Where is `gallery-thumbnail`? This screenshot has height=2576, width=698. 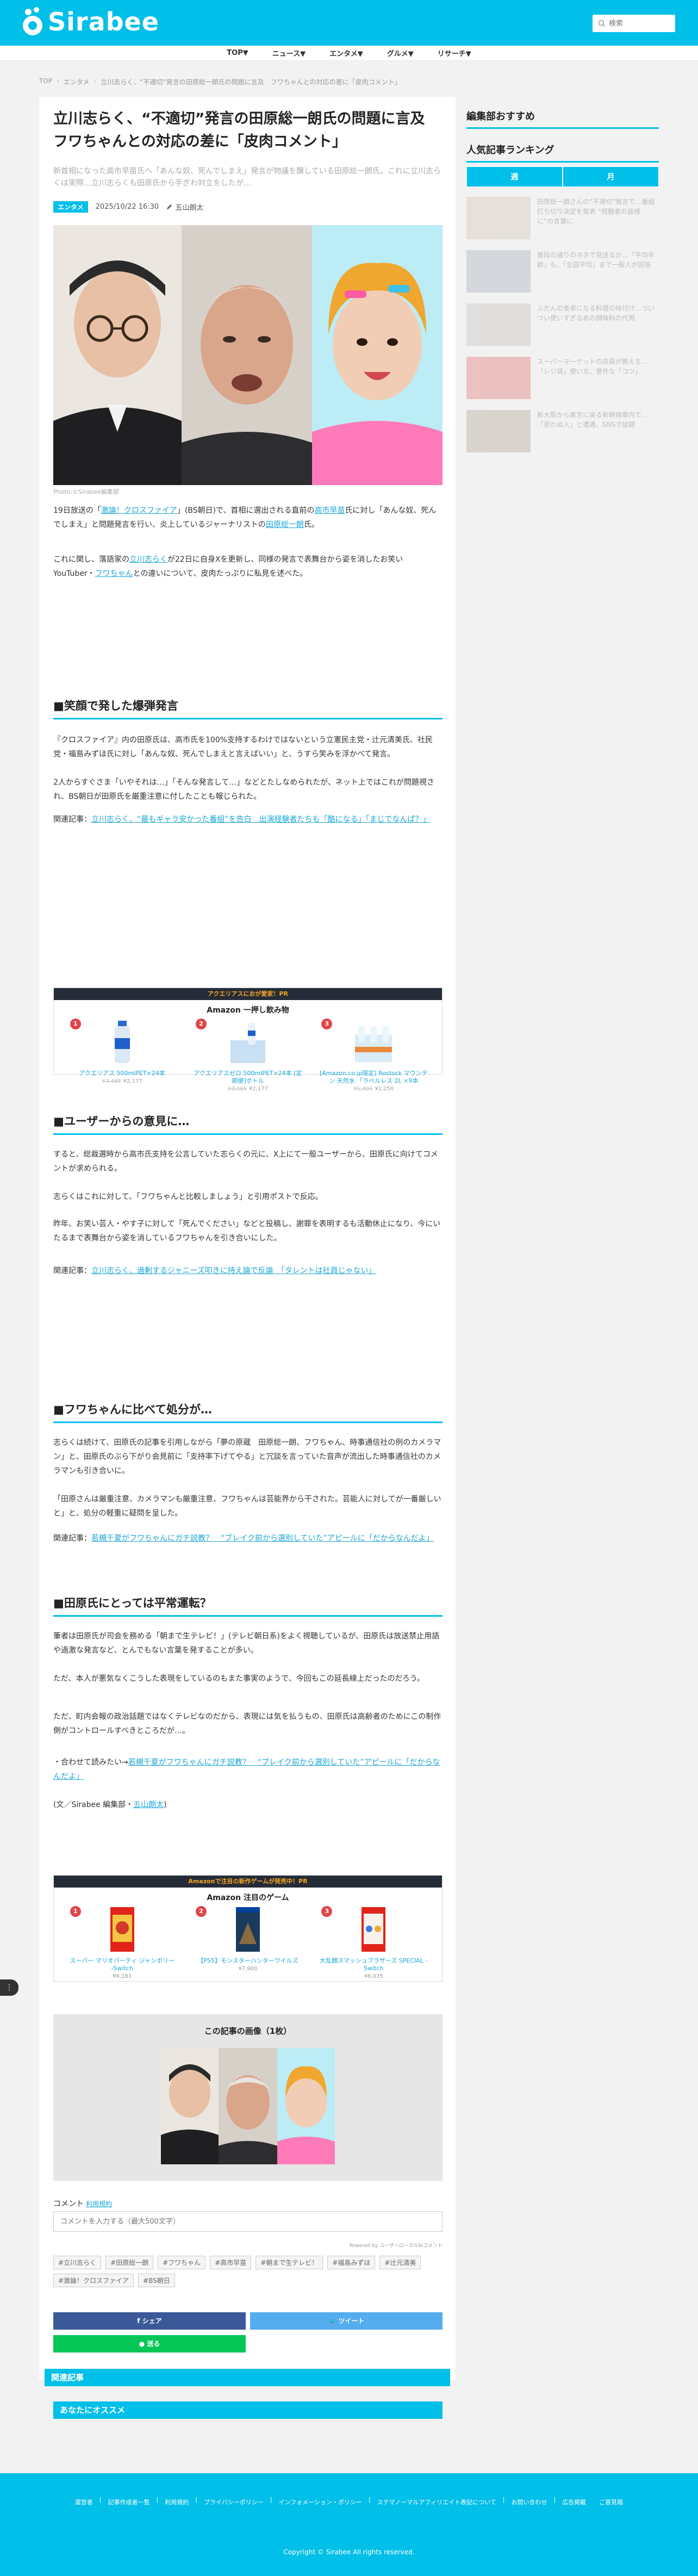 gallery-thumbnail is located at coordinates (248, 2106).